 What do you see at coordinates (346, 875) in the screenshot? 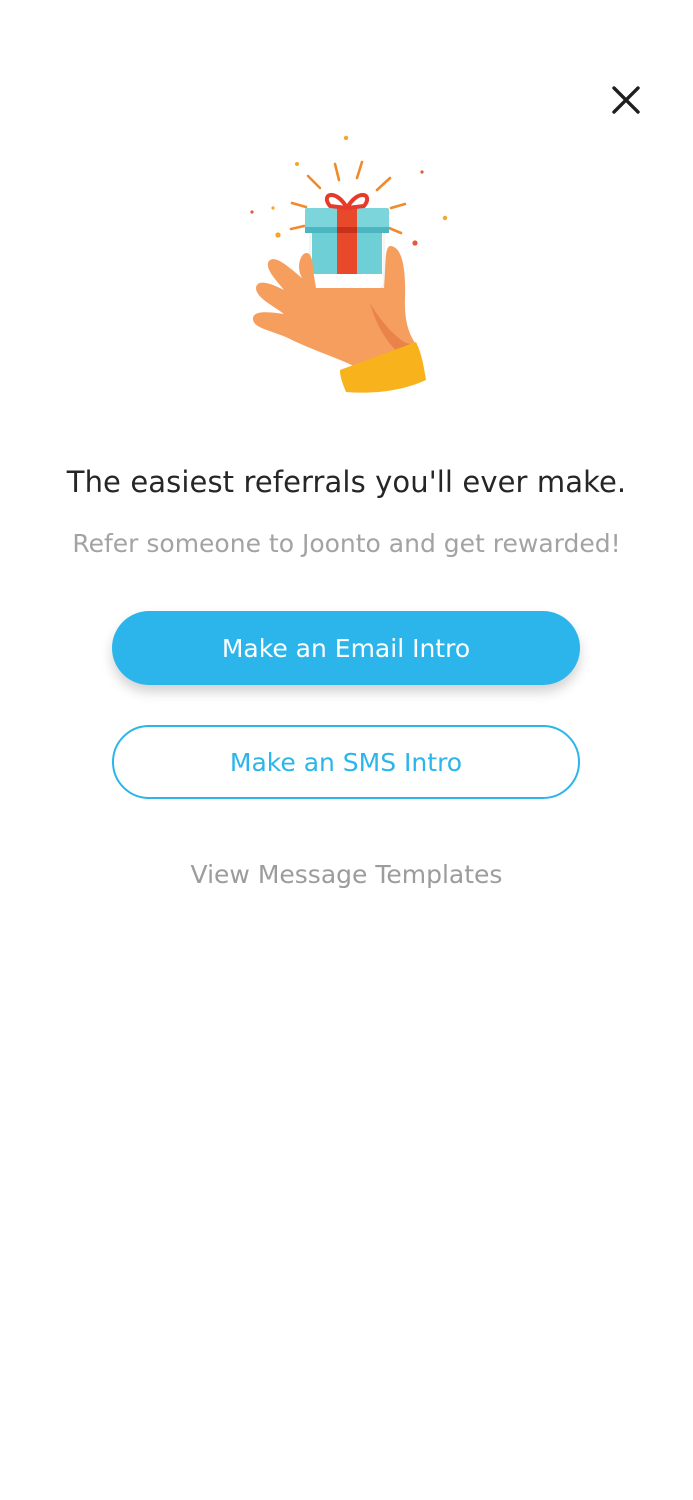
I see `view-templates-link: View Message Templates` at bounding box center [346, 875].